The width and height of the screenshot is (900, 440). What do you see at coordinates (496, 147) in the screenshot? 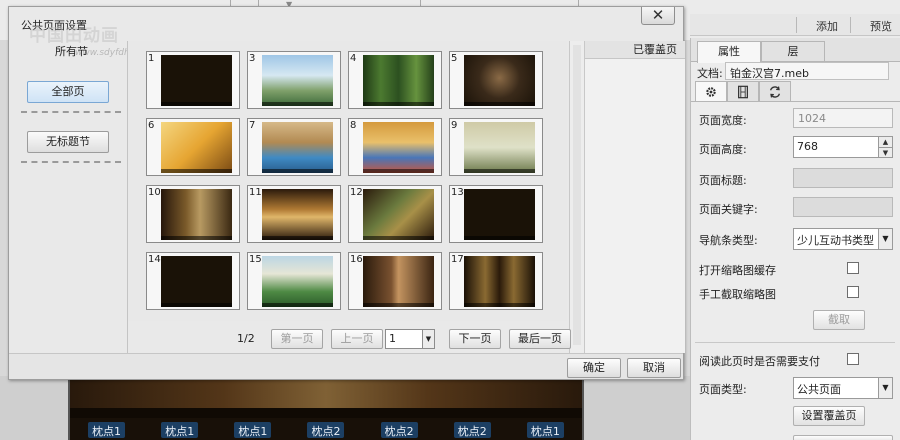
I see `page-thumbnail: 9` at bounding box center [496, 147].